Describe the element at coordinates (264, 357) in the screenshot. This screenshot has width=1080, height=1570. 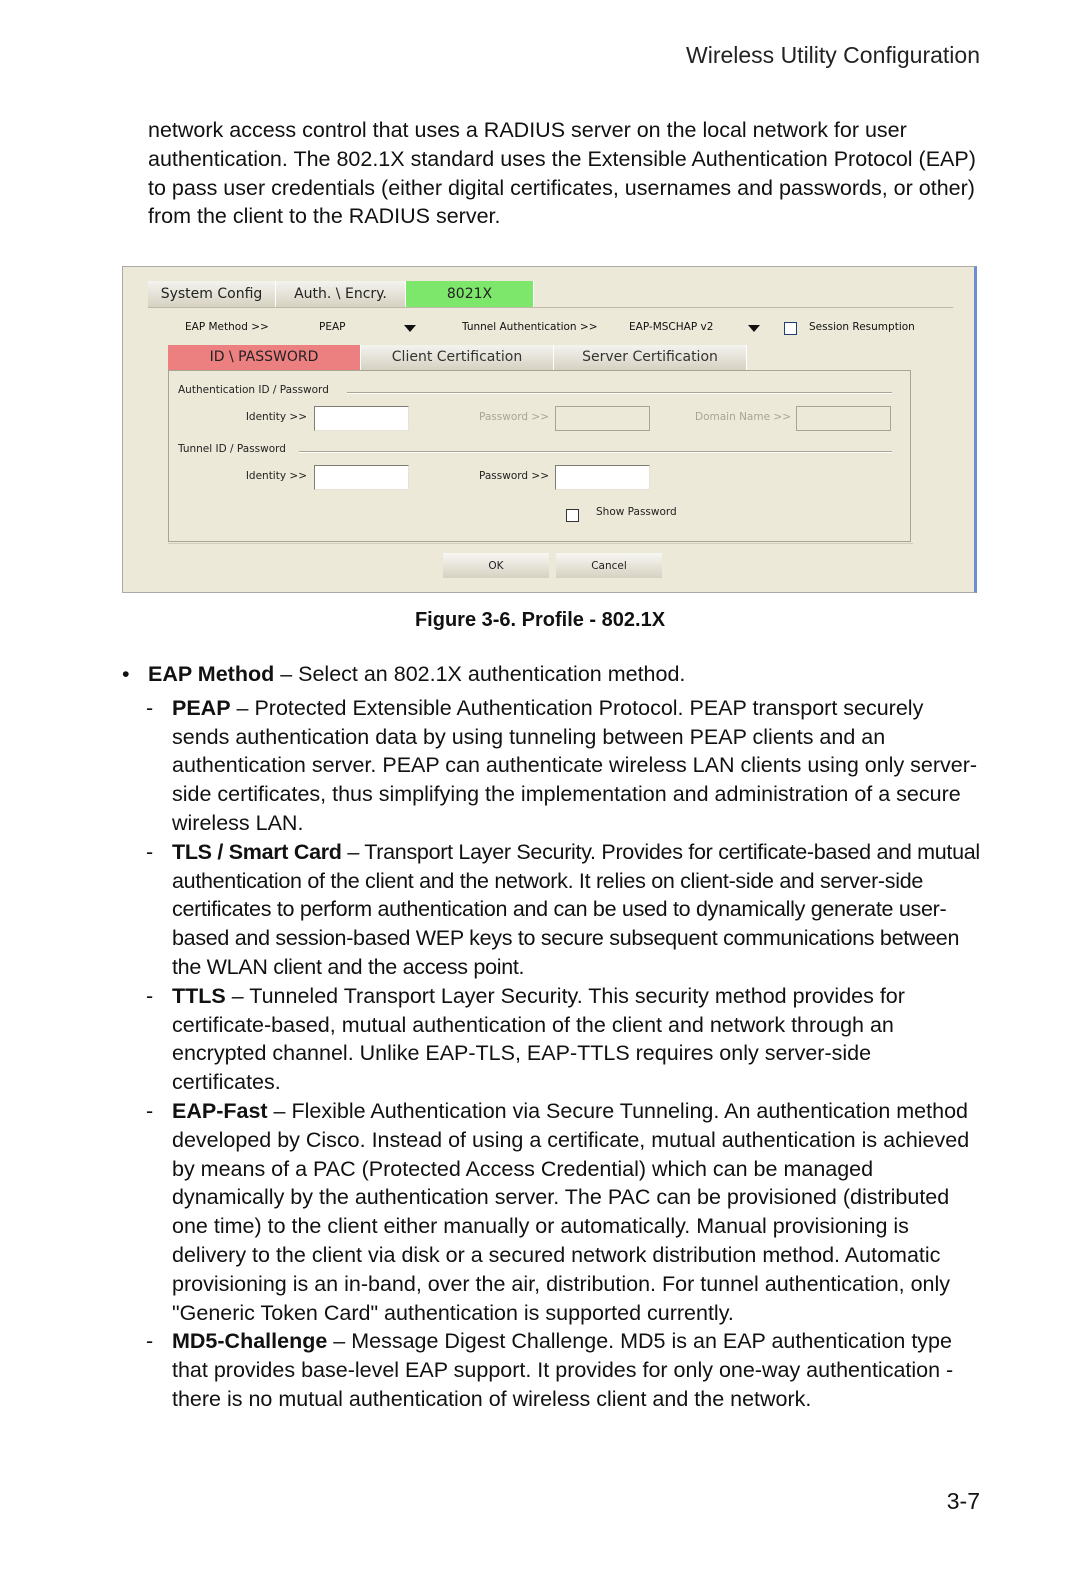
I see `tab-id-password: ID \ PASSWORD` at that location.